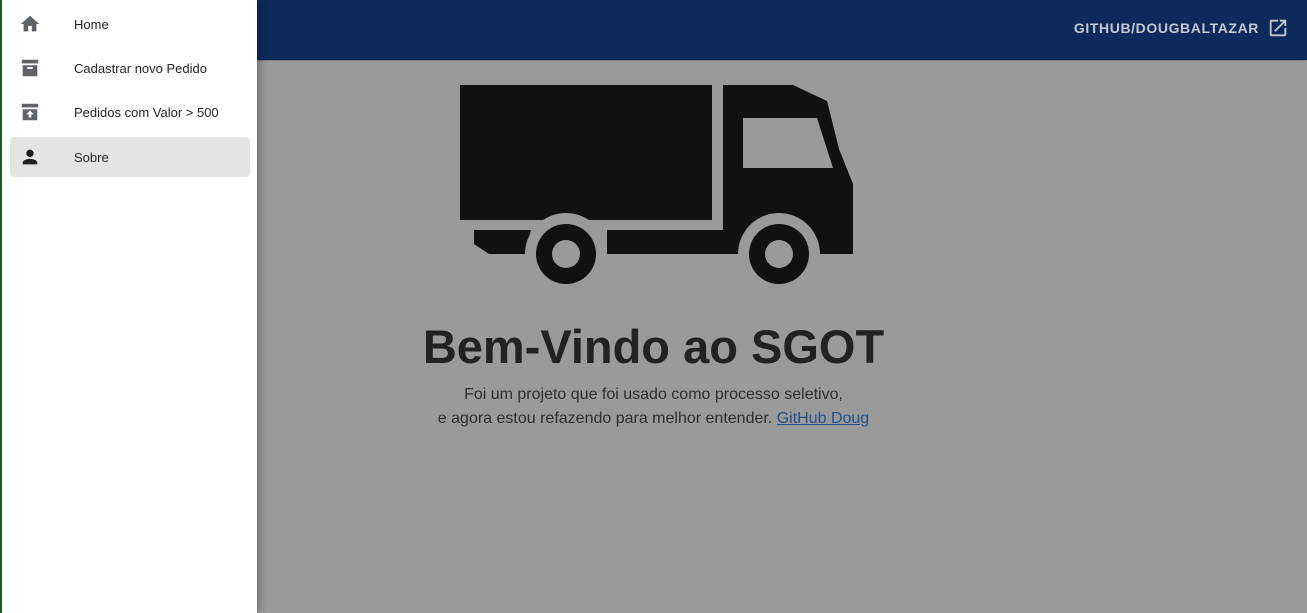 The height and width of the screenshot is (613, 1307). I want to click on nav-item-sobre: Sobre, so click(130, 157).